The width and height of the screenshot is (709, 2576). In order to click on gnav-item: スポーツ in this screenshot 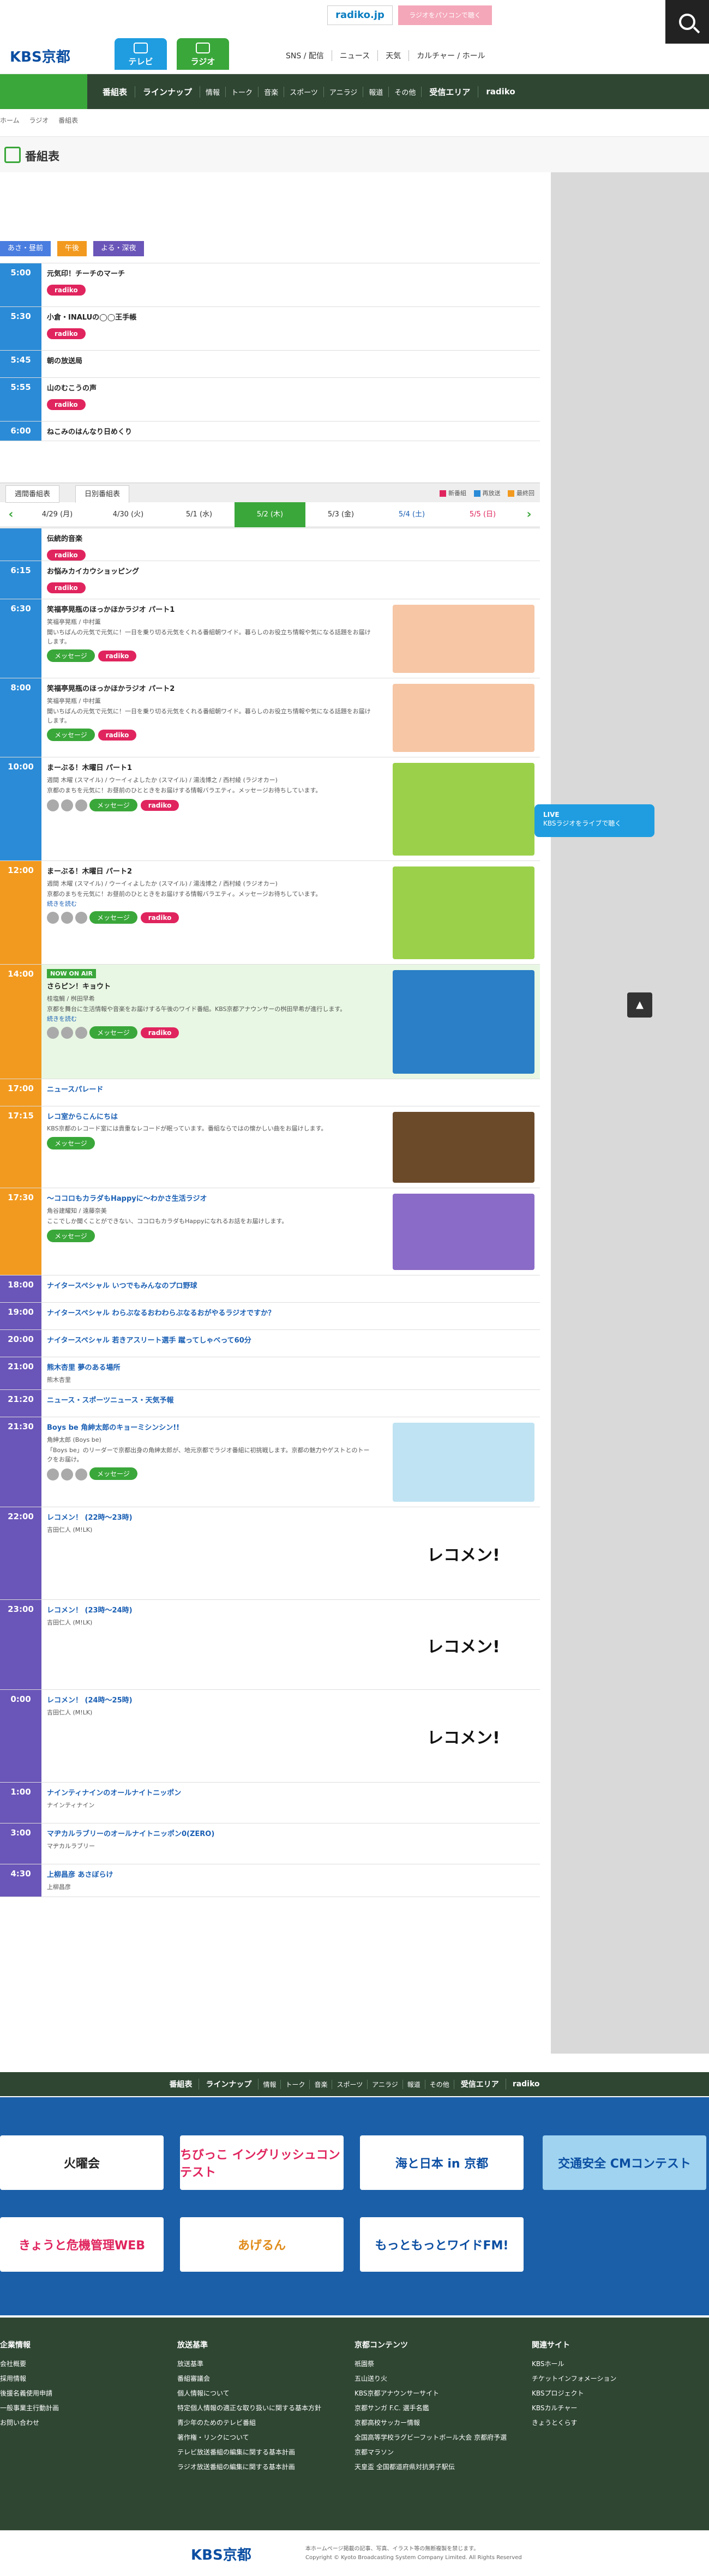, I will do `click(304, 91)`.